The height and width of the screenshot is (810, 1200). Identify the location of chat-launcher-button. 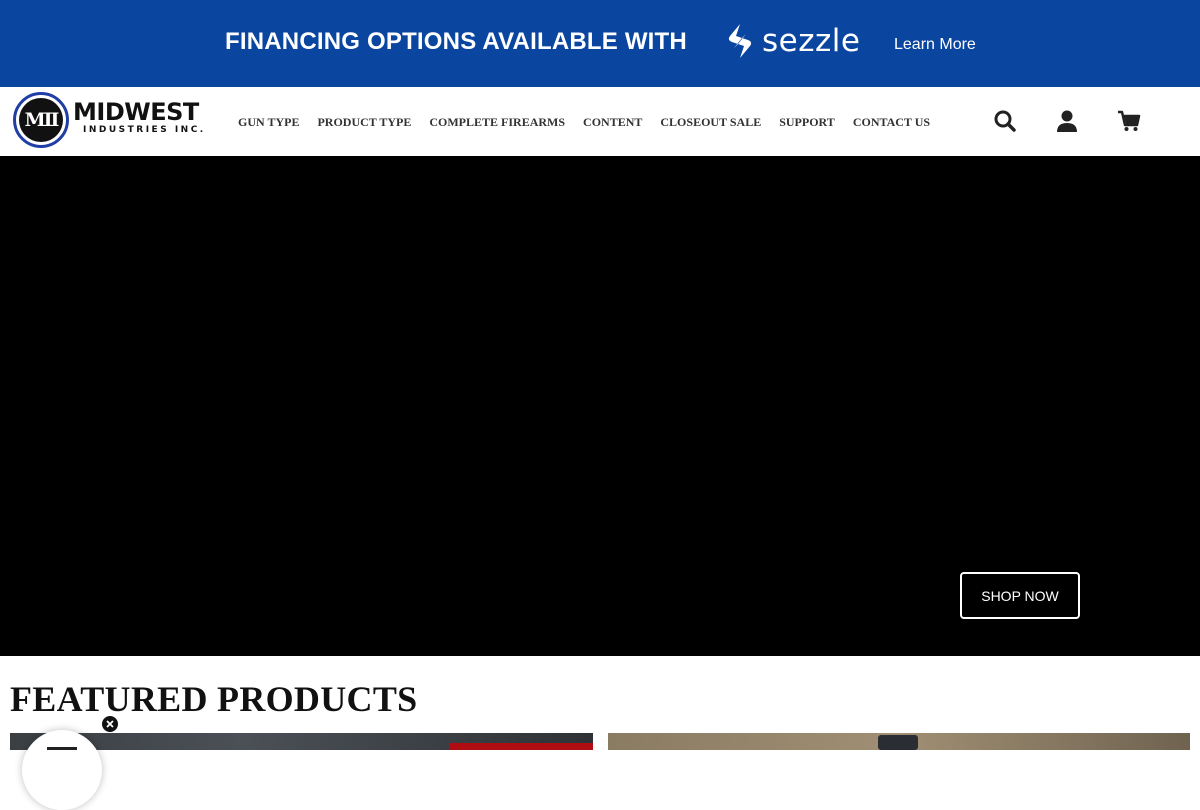
(62, 770).